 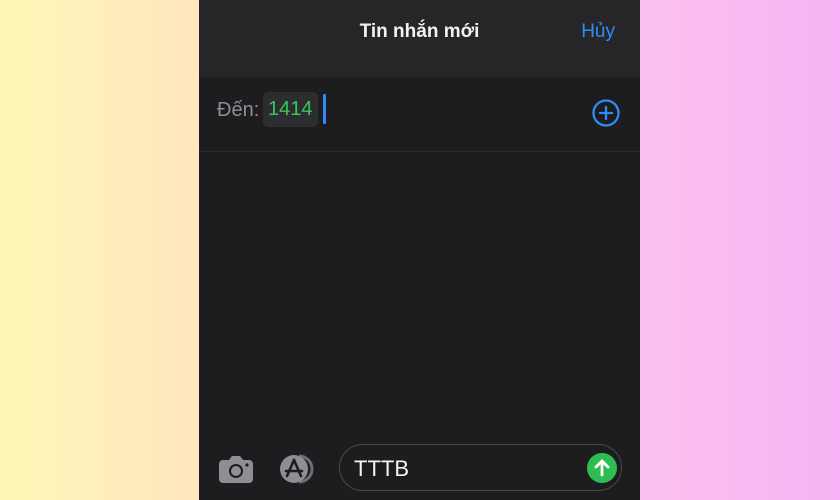 What do you see at coordinates (238, 110) in the screenshot?
I see `to-label: Đến:` at bounding box center [238, 110].